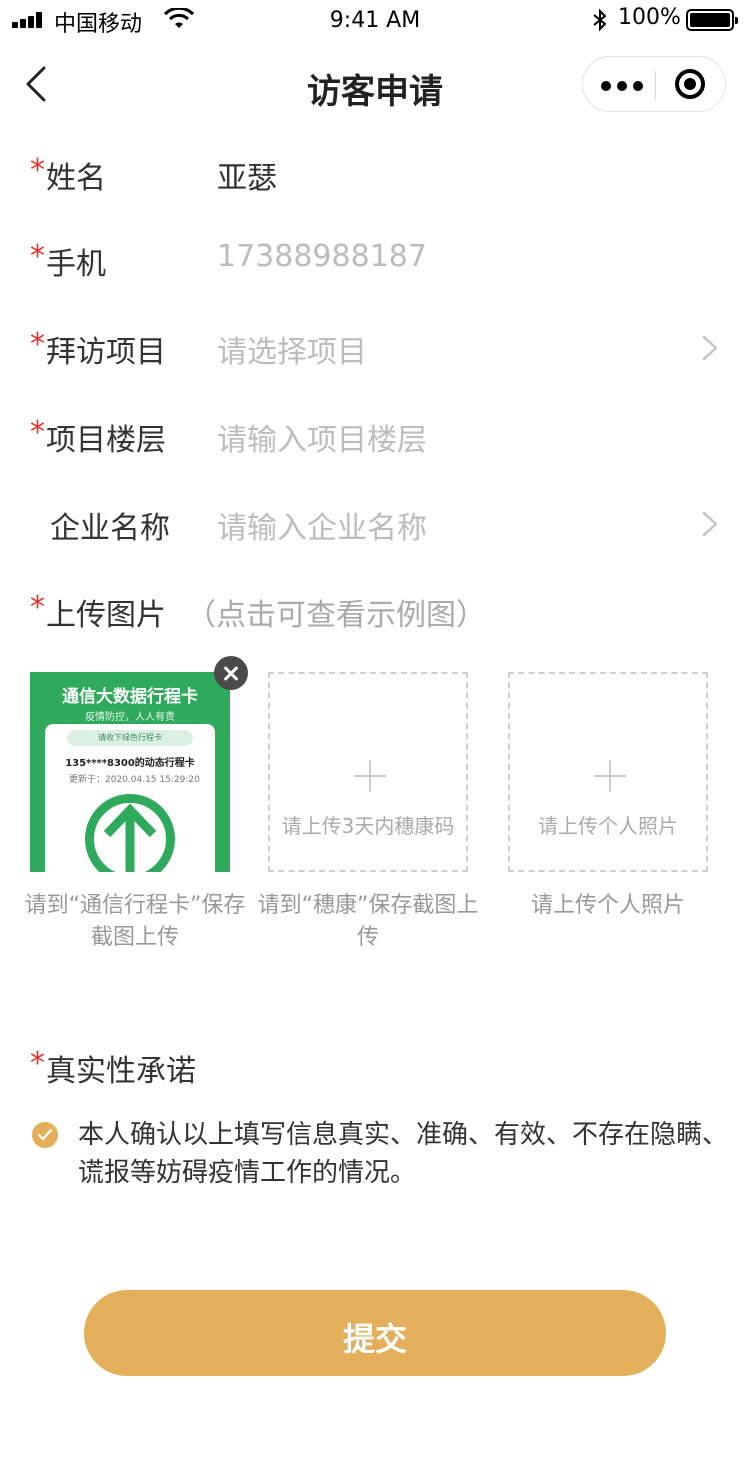  I want to click on check-icon, so click(45, 1134).